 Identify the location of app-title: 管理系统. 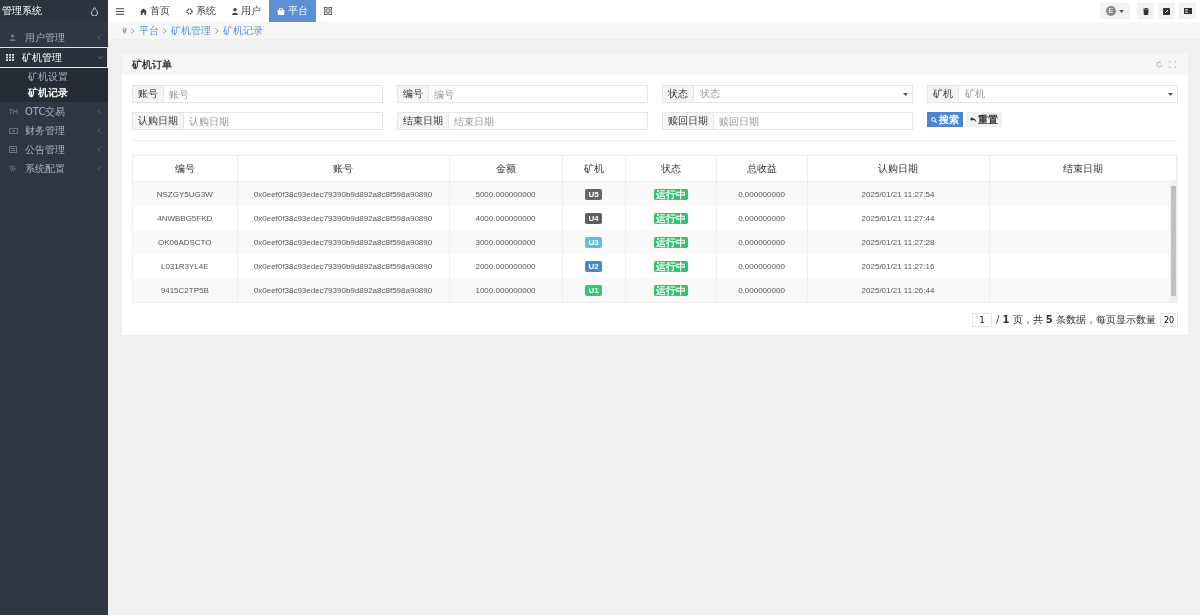
(22, 11).